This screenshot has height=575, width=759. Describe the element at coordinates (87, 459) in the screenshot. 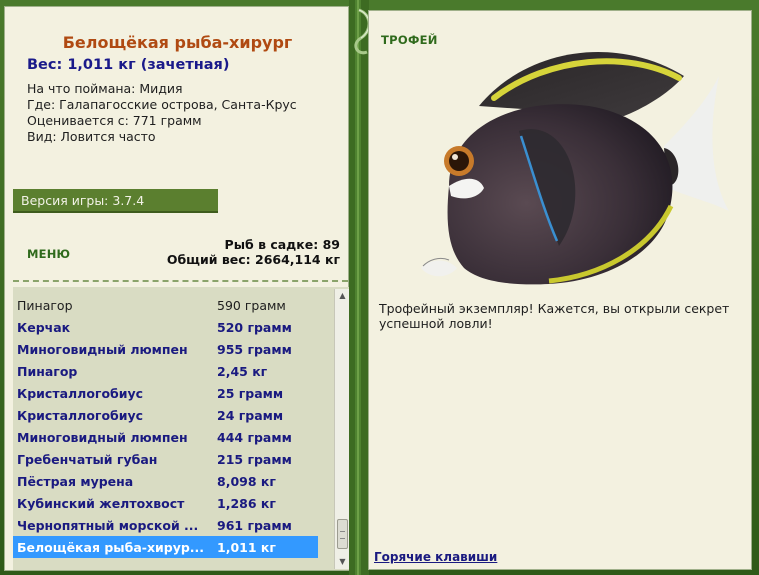

I see `catch-fish-name: Гребенчатый губан` at that location.